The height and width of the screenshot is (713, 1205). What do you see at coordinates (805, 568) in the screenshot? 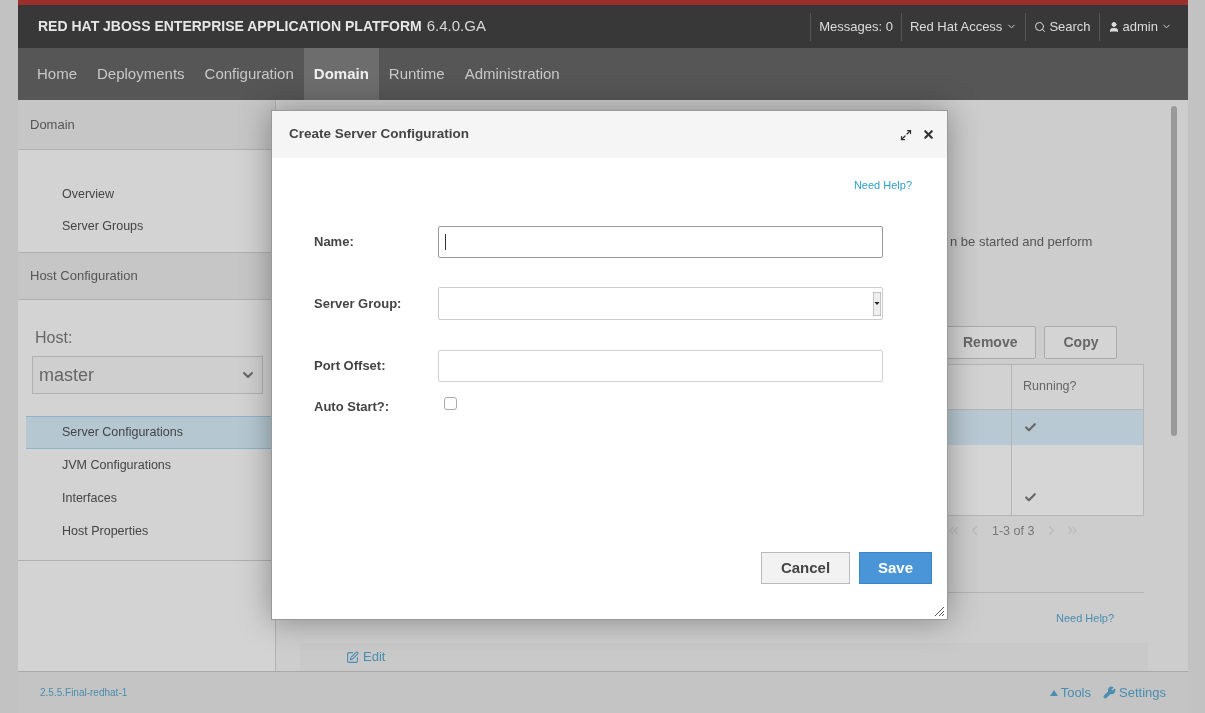
I see `cancel-button: Cancel` at bounding box center [805, 568].